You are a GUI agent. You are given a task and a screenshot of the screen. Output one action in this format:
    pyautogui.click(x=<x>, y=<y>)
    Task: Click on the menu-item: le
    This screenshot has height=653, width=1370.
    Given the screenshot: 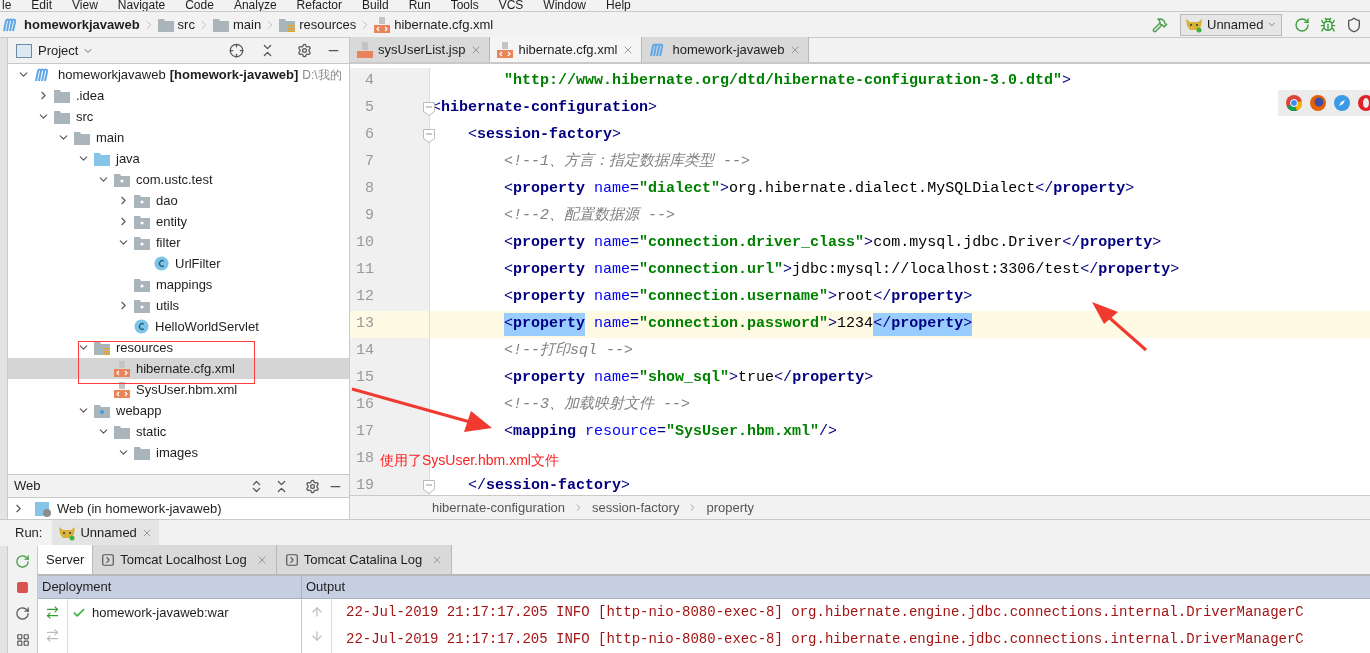 What is the action you would take?
    pyautogui.click(x=7, y=6)
    